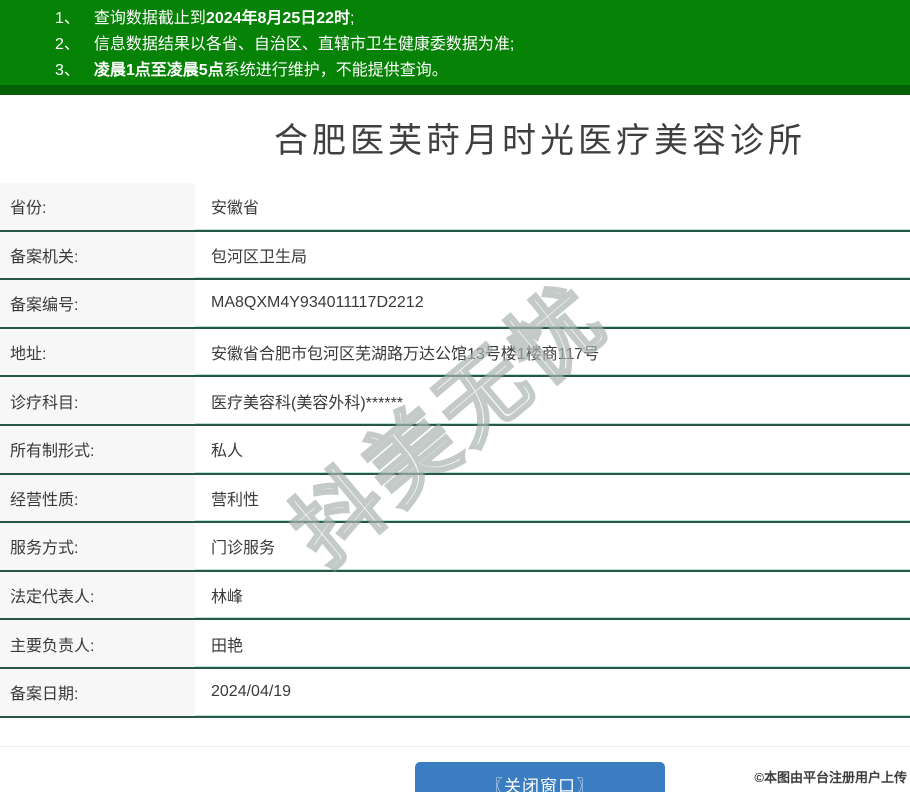 Image resolution: width=910 pixels, height=792 pixels. Describe the element at coordinates (97, 255) in the screenshot. I see `field-label: 备案机关:` at that location.